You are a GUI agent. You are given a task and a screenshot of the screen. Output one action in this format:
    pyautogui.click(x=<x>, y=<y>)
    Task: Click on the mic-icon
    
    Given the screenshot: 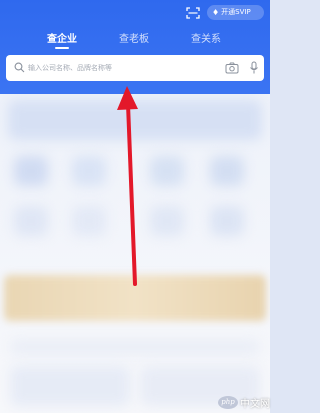 What is the action you would take?
    pyautogui.click(x=254, y=68)
    